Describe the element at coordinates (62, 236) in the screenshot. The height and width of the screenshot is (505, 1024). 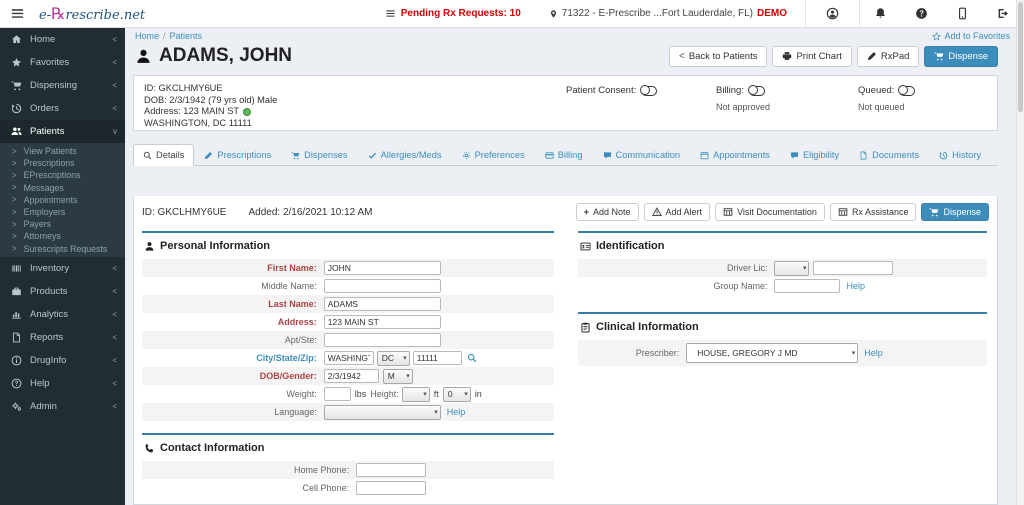
I see `sidebar-item-attorneys: > Attorneys` at that location.